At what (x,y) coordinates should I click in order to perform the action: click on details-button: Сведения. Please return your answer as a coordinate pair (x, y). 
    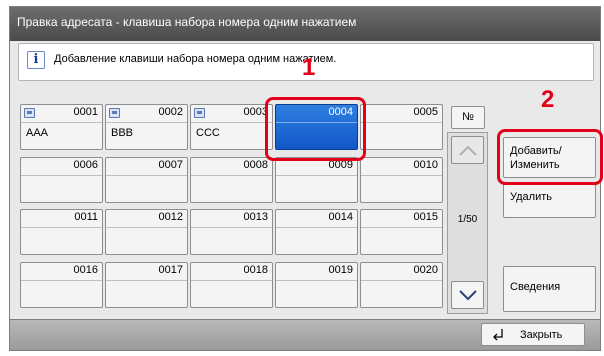
    Looking at the image, I should click on (549, 289).